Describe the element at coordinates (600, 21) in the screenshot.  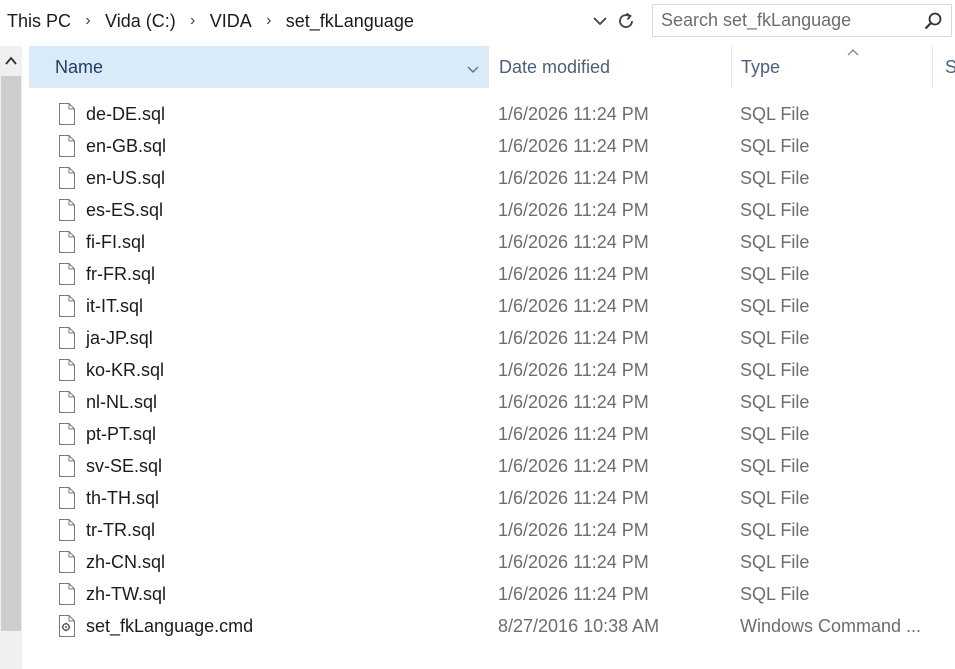
I see `address-history-chevron-down-icon` at that location.